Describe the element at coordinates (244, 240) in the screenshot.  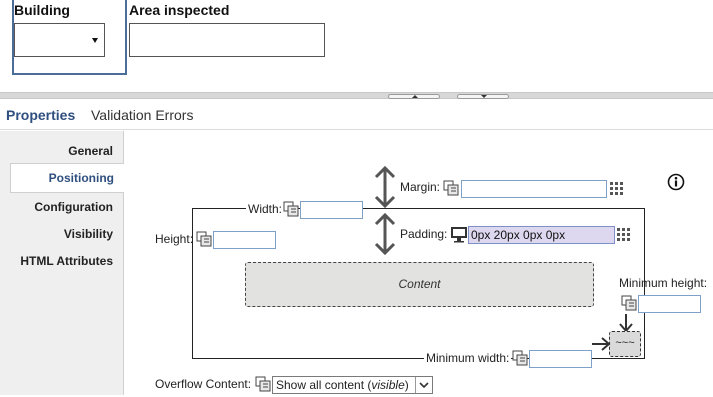
I see `height-input` at that location.